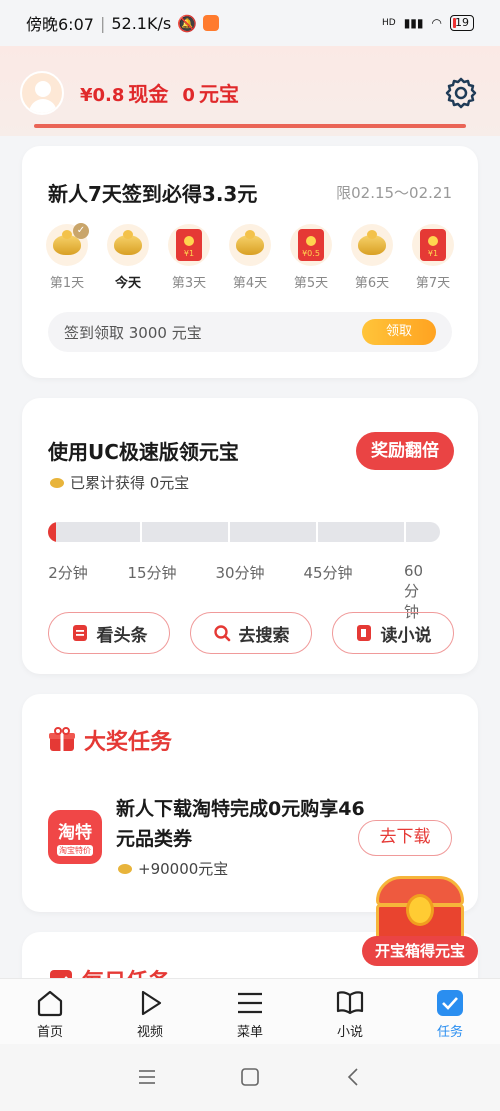 The width and height of the screenshot is (500, 1111). What do you see at coordinates (81, 231) in the screenshot?
I see `check-icon: ✓` at bounding box center [81, 231].